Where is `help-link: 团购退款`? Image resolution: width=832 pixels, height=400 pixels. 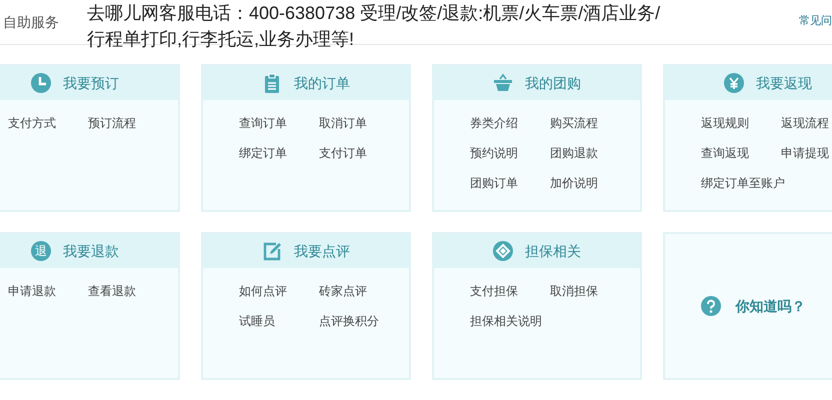 help-link: 团购退款 is located at coordinates (574, 153).